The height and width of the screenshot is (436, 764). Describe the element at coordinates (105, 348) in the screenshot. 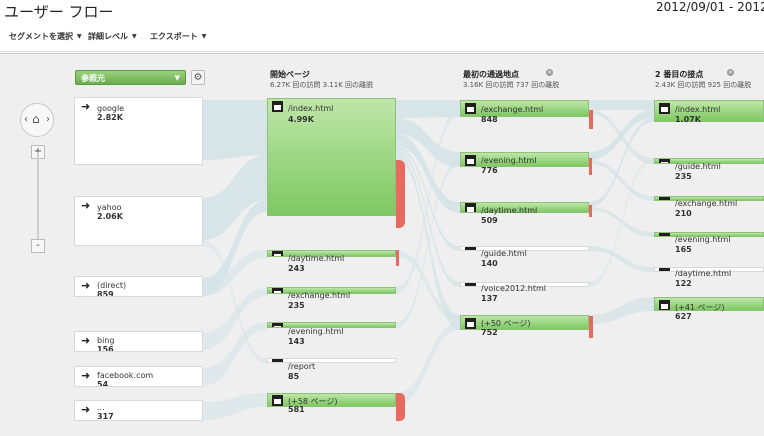

I see `source-value: 156` at that location.